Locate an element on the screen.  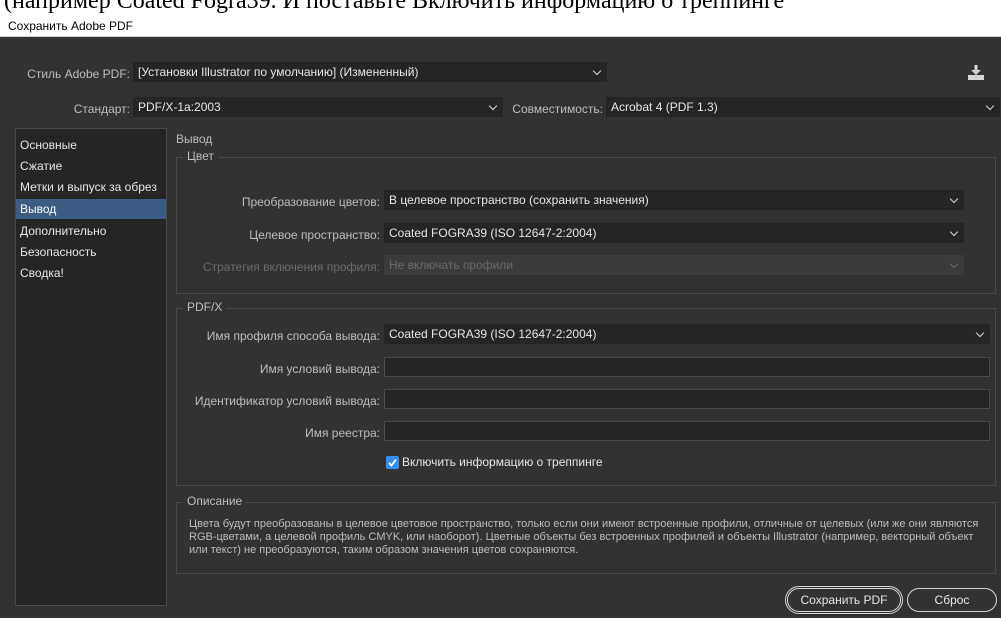
reset-button: Сброс is located at coordinates (952, 600).